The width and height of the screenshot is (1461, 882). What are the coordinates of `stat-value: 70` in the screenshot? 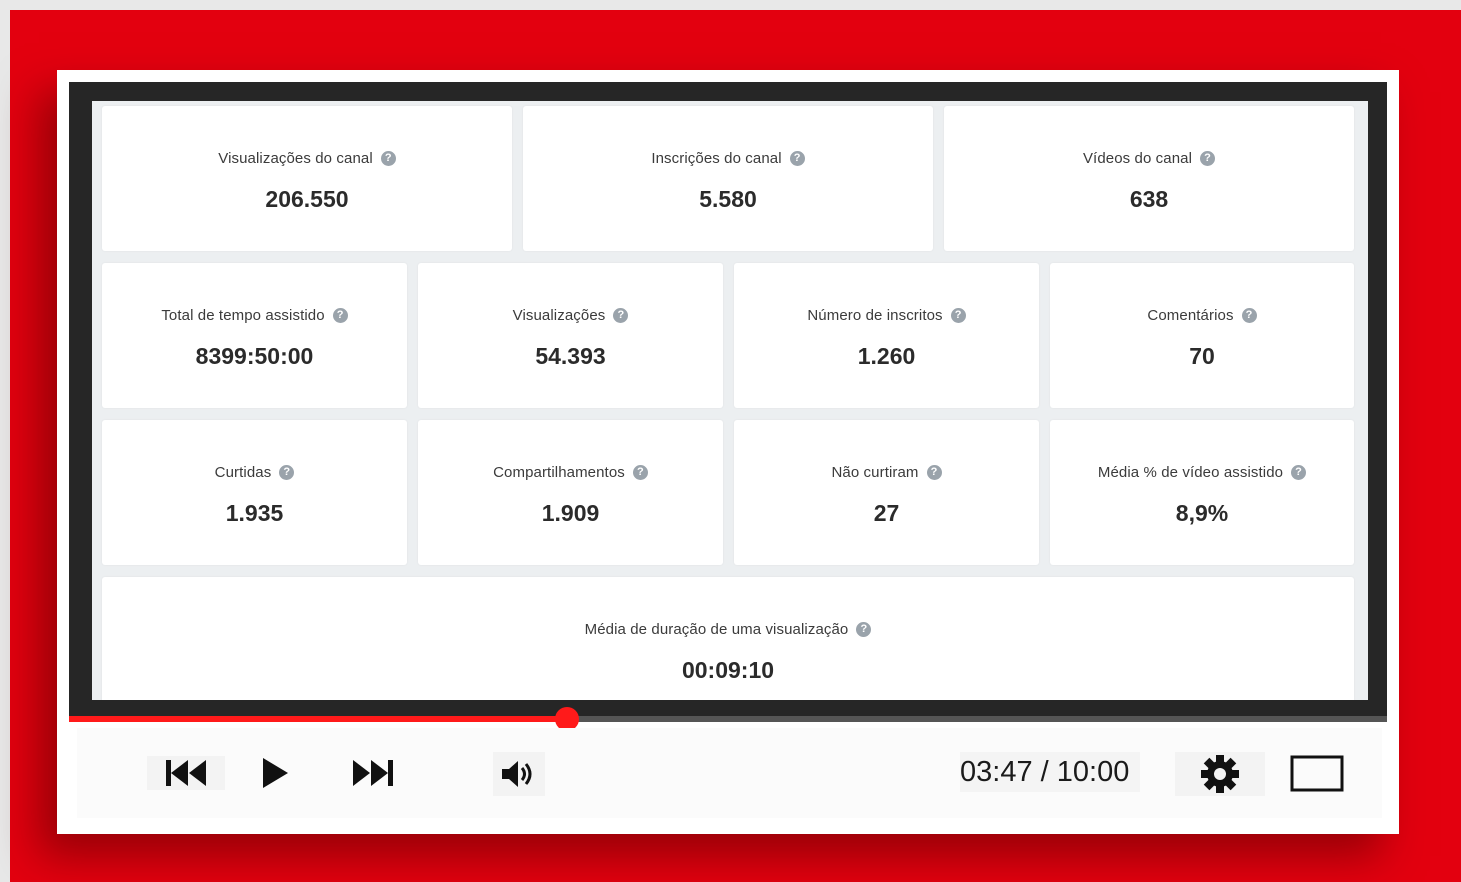 It's located at (1202, 356).